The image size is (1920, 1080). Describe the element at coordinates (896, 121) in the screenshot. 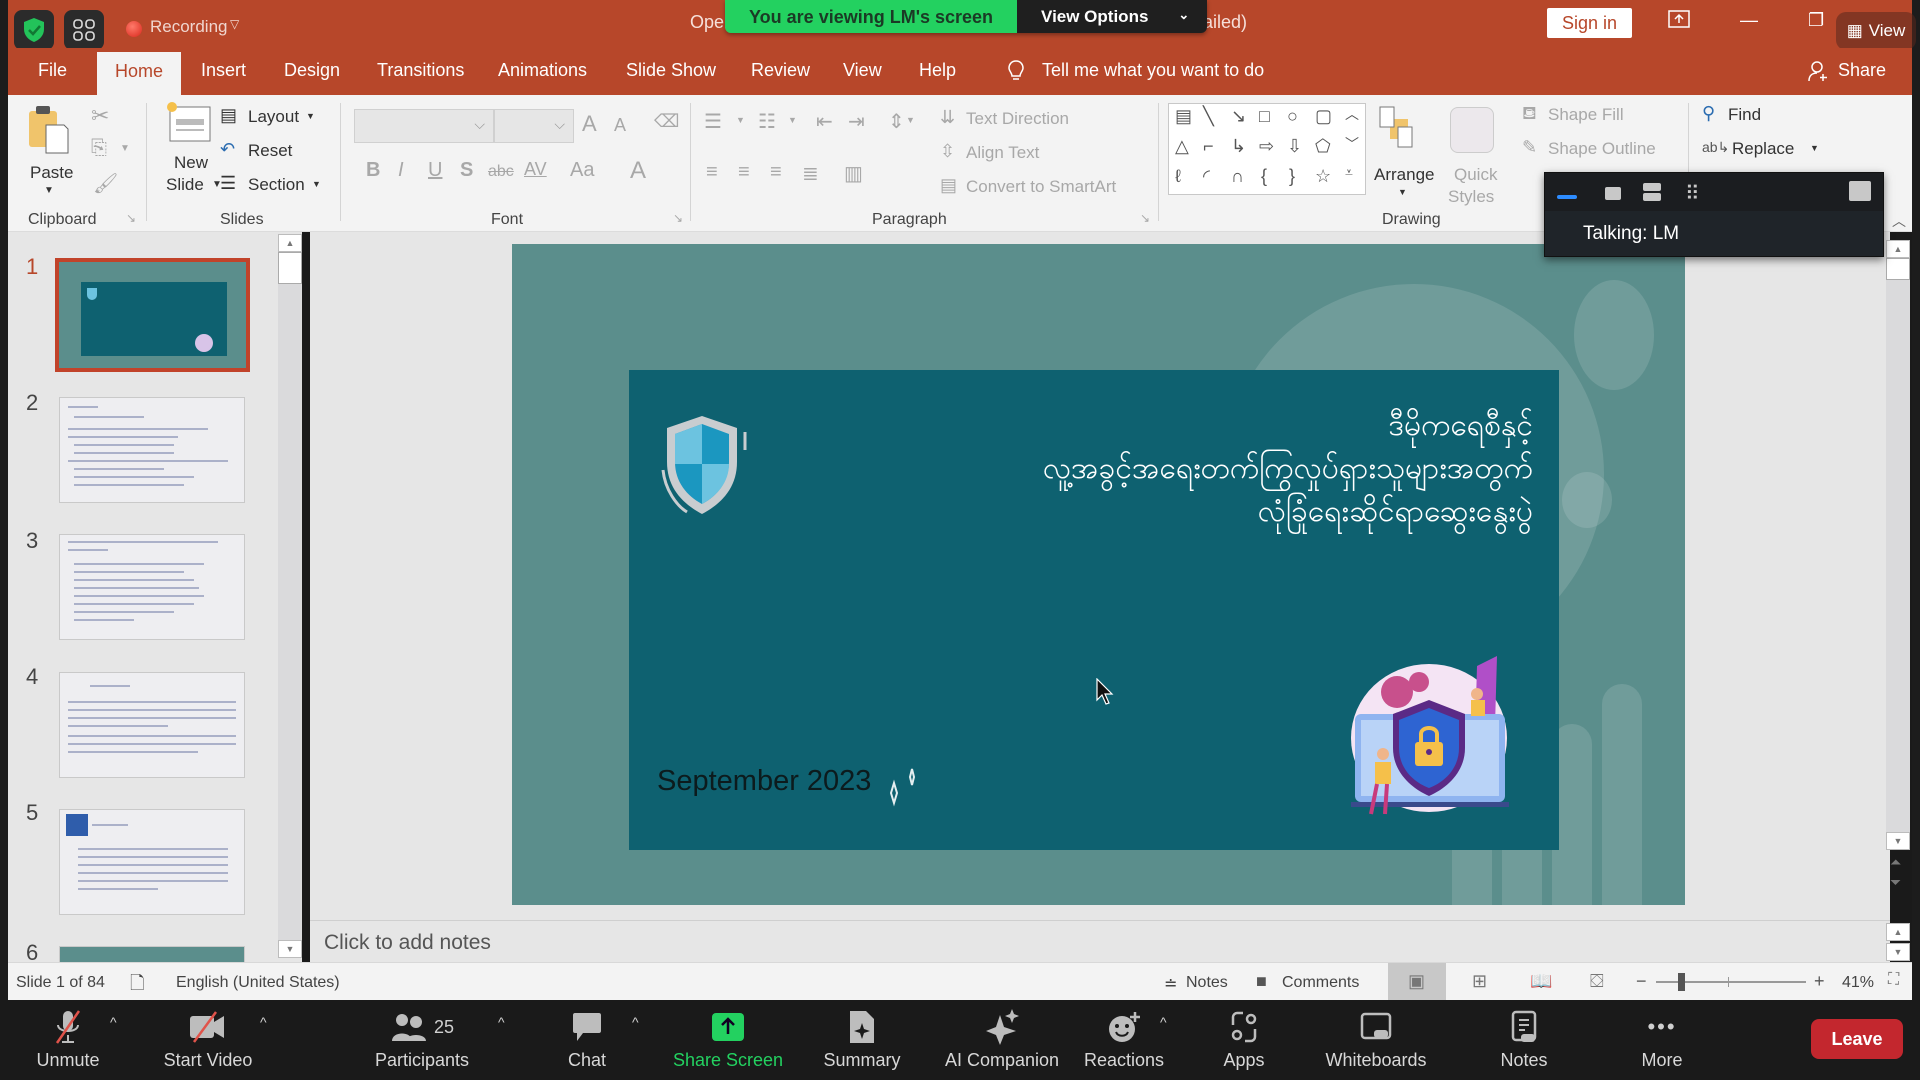

I see `line-spacing-button: ⇕` at that location.